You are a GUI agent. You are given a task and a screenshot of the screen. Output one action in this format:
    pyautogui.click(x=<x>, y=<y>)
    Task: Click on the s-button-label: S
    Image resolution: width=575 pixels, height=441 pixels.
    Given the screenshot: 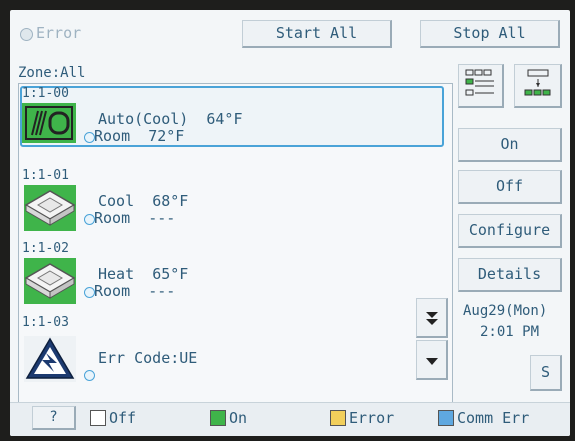 What is the action you would take?
    pyautogui.click(x=545, y=372)
    